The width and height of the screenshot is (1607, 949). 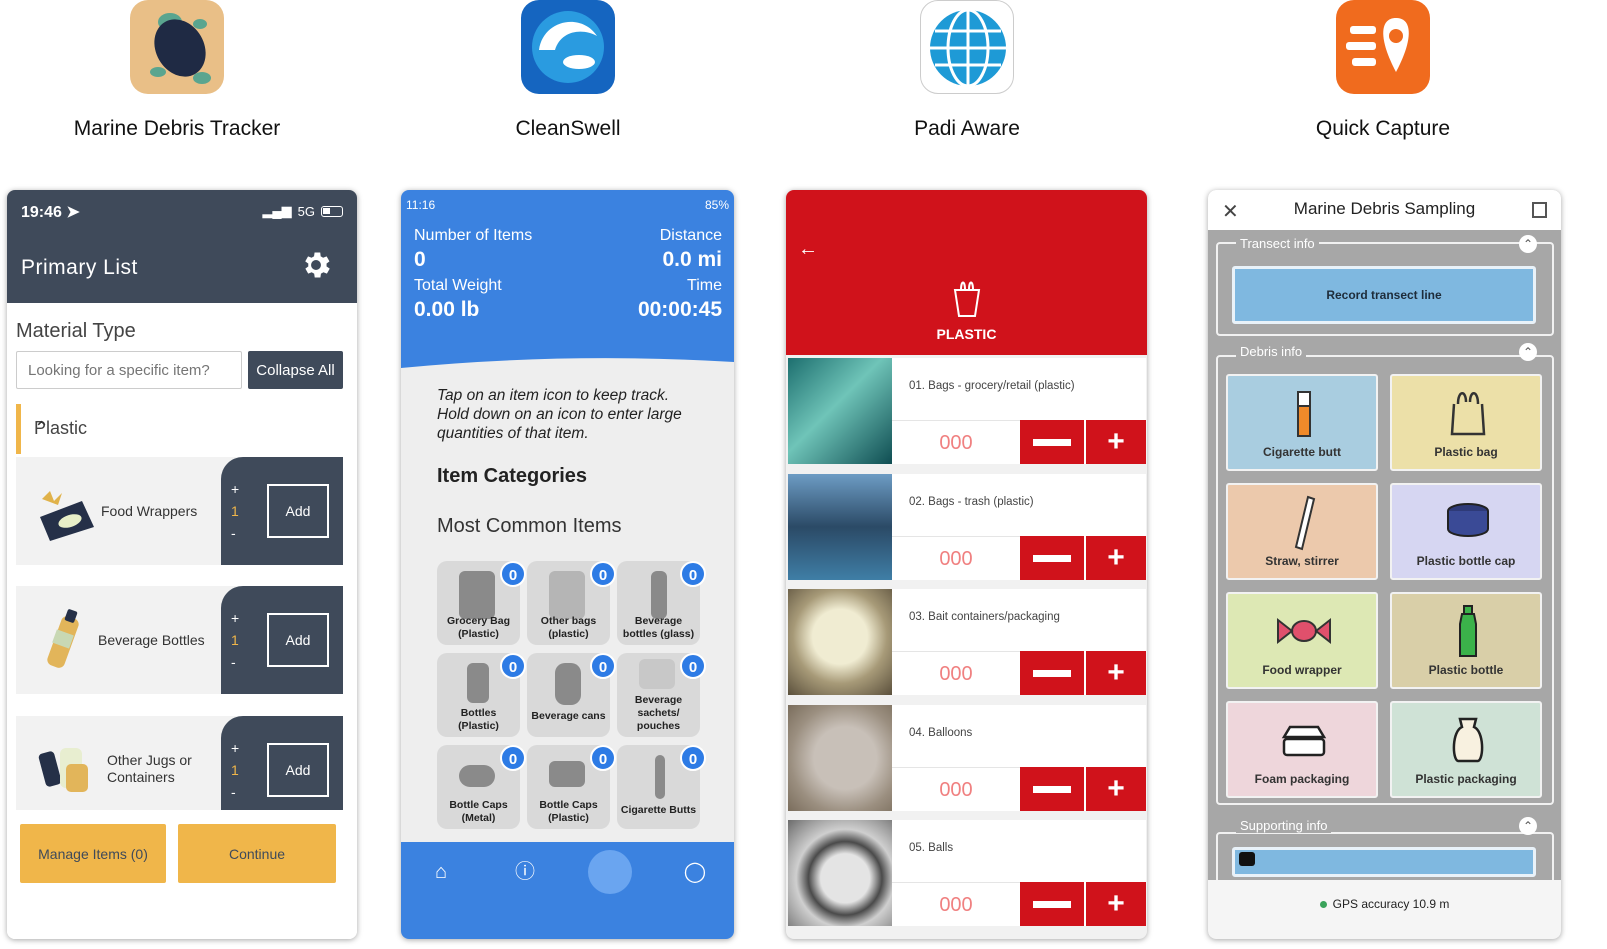 I want to click on list-item: Other Jugs or Containers + 1 - Add, so click(x=179, y=770).